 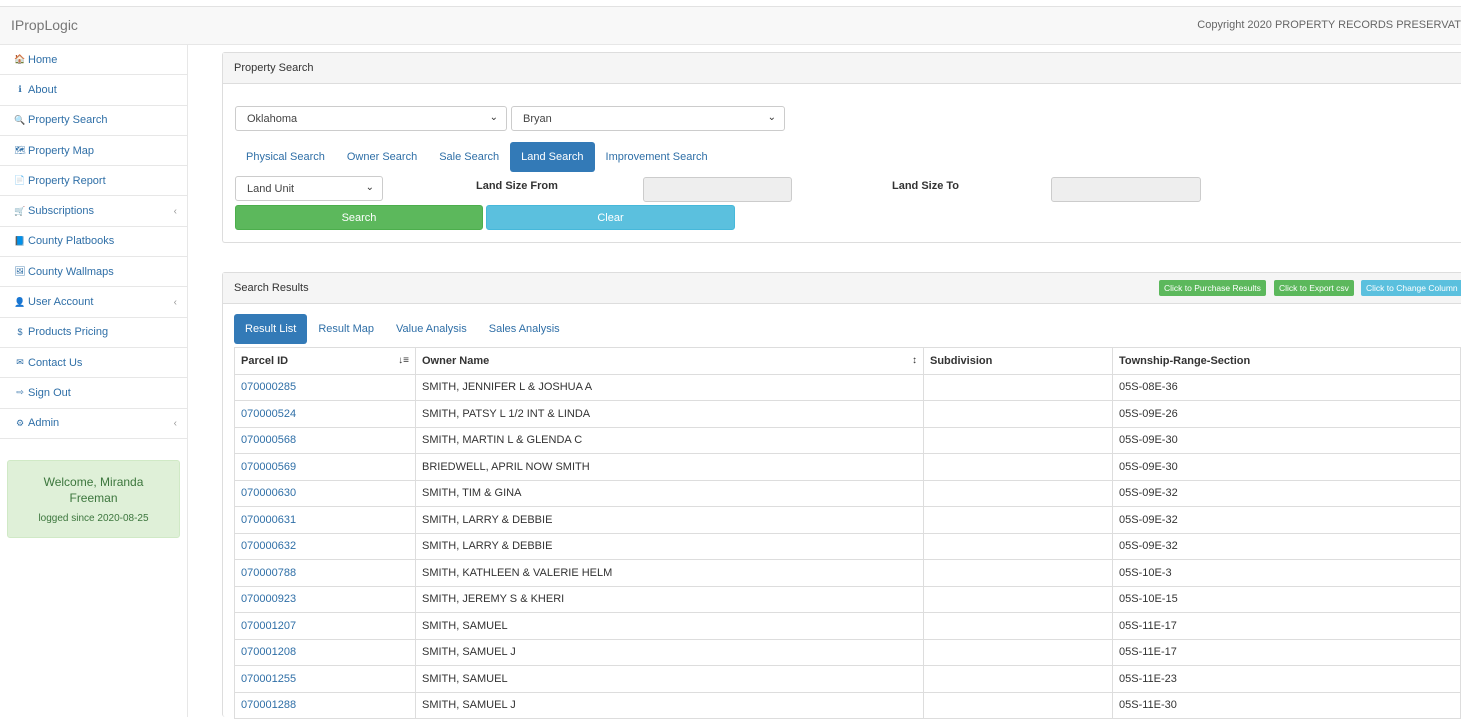 I want to click on parcel-id-link: 070001288, so click(x=325, y=705).